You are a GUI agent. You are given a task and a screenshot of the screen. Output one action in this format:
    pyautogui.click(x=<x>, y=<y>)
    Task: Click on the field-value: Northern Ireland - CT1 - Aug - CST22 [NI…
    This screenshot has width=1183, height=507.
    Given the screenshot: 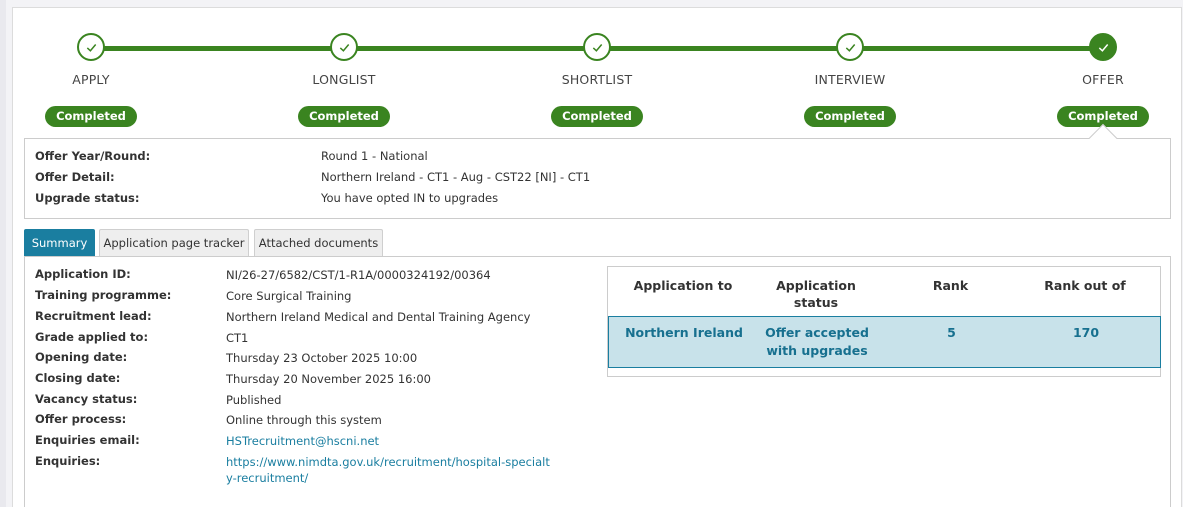 What is the action you would take?
    pyautogui.click(x=456, y=177)
    